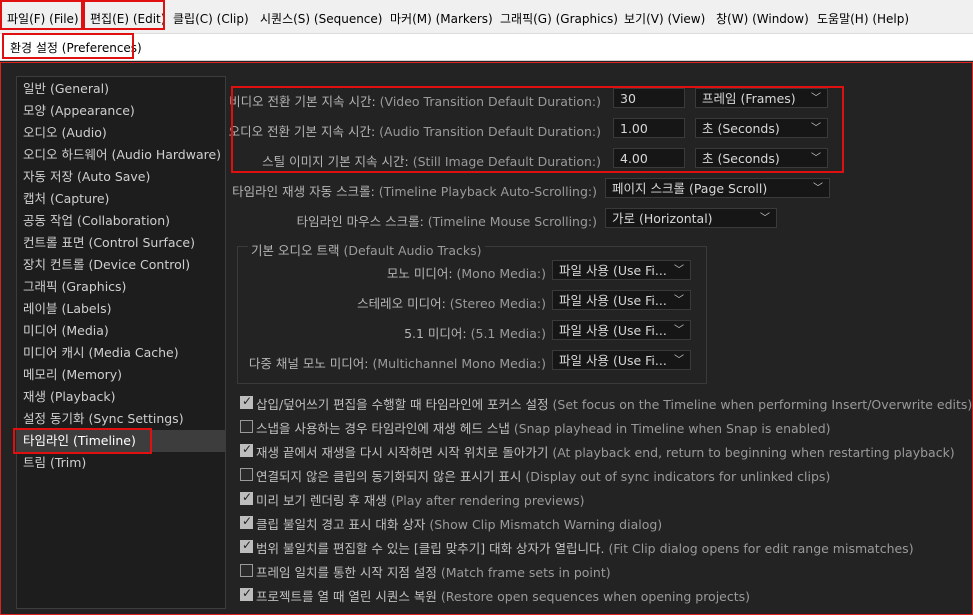 The width and height of the screenshot is (973, 615). I want to click on sidebar-item-graphics: 그래픽 (Graphics), so click(121, 287).